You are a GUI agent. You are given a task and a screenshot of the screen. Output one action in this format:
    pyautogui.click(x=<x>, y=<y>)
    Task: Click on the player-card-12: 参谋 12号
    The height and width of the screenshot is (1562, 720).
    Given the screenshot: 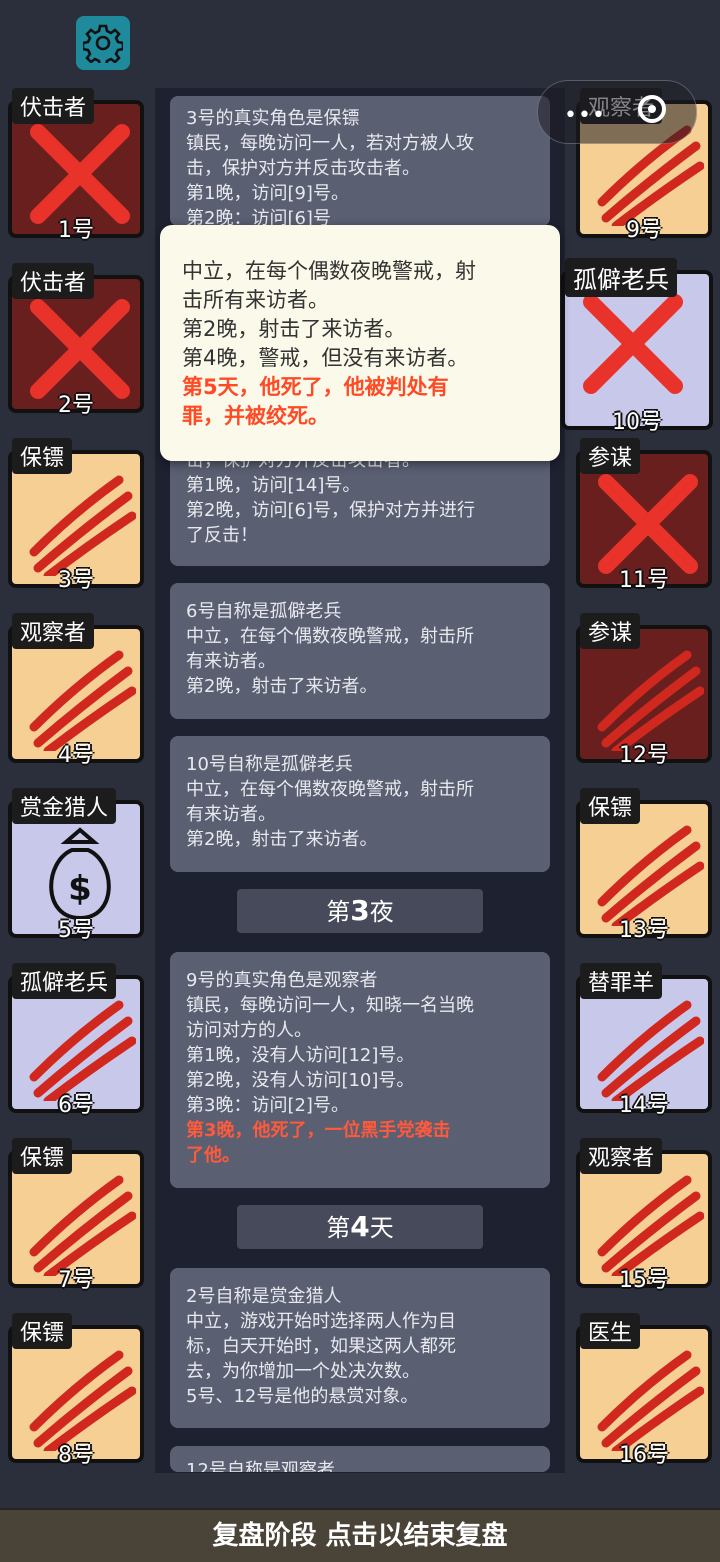 What is the action you would take?
    pyautogui.click(x=644, y=690)
    